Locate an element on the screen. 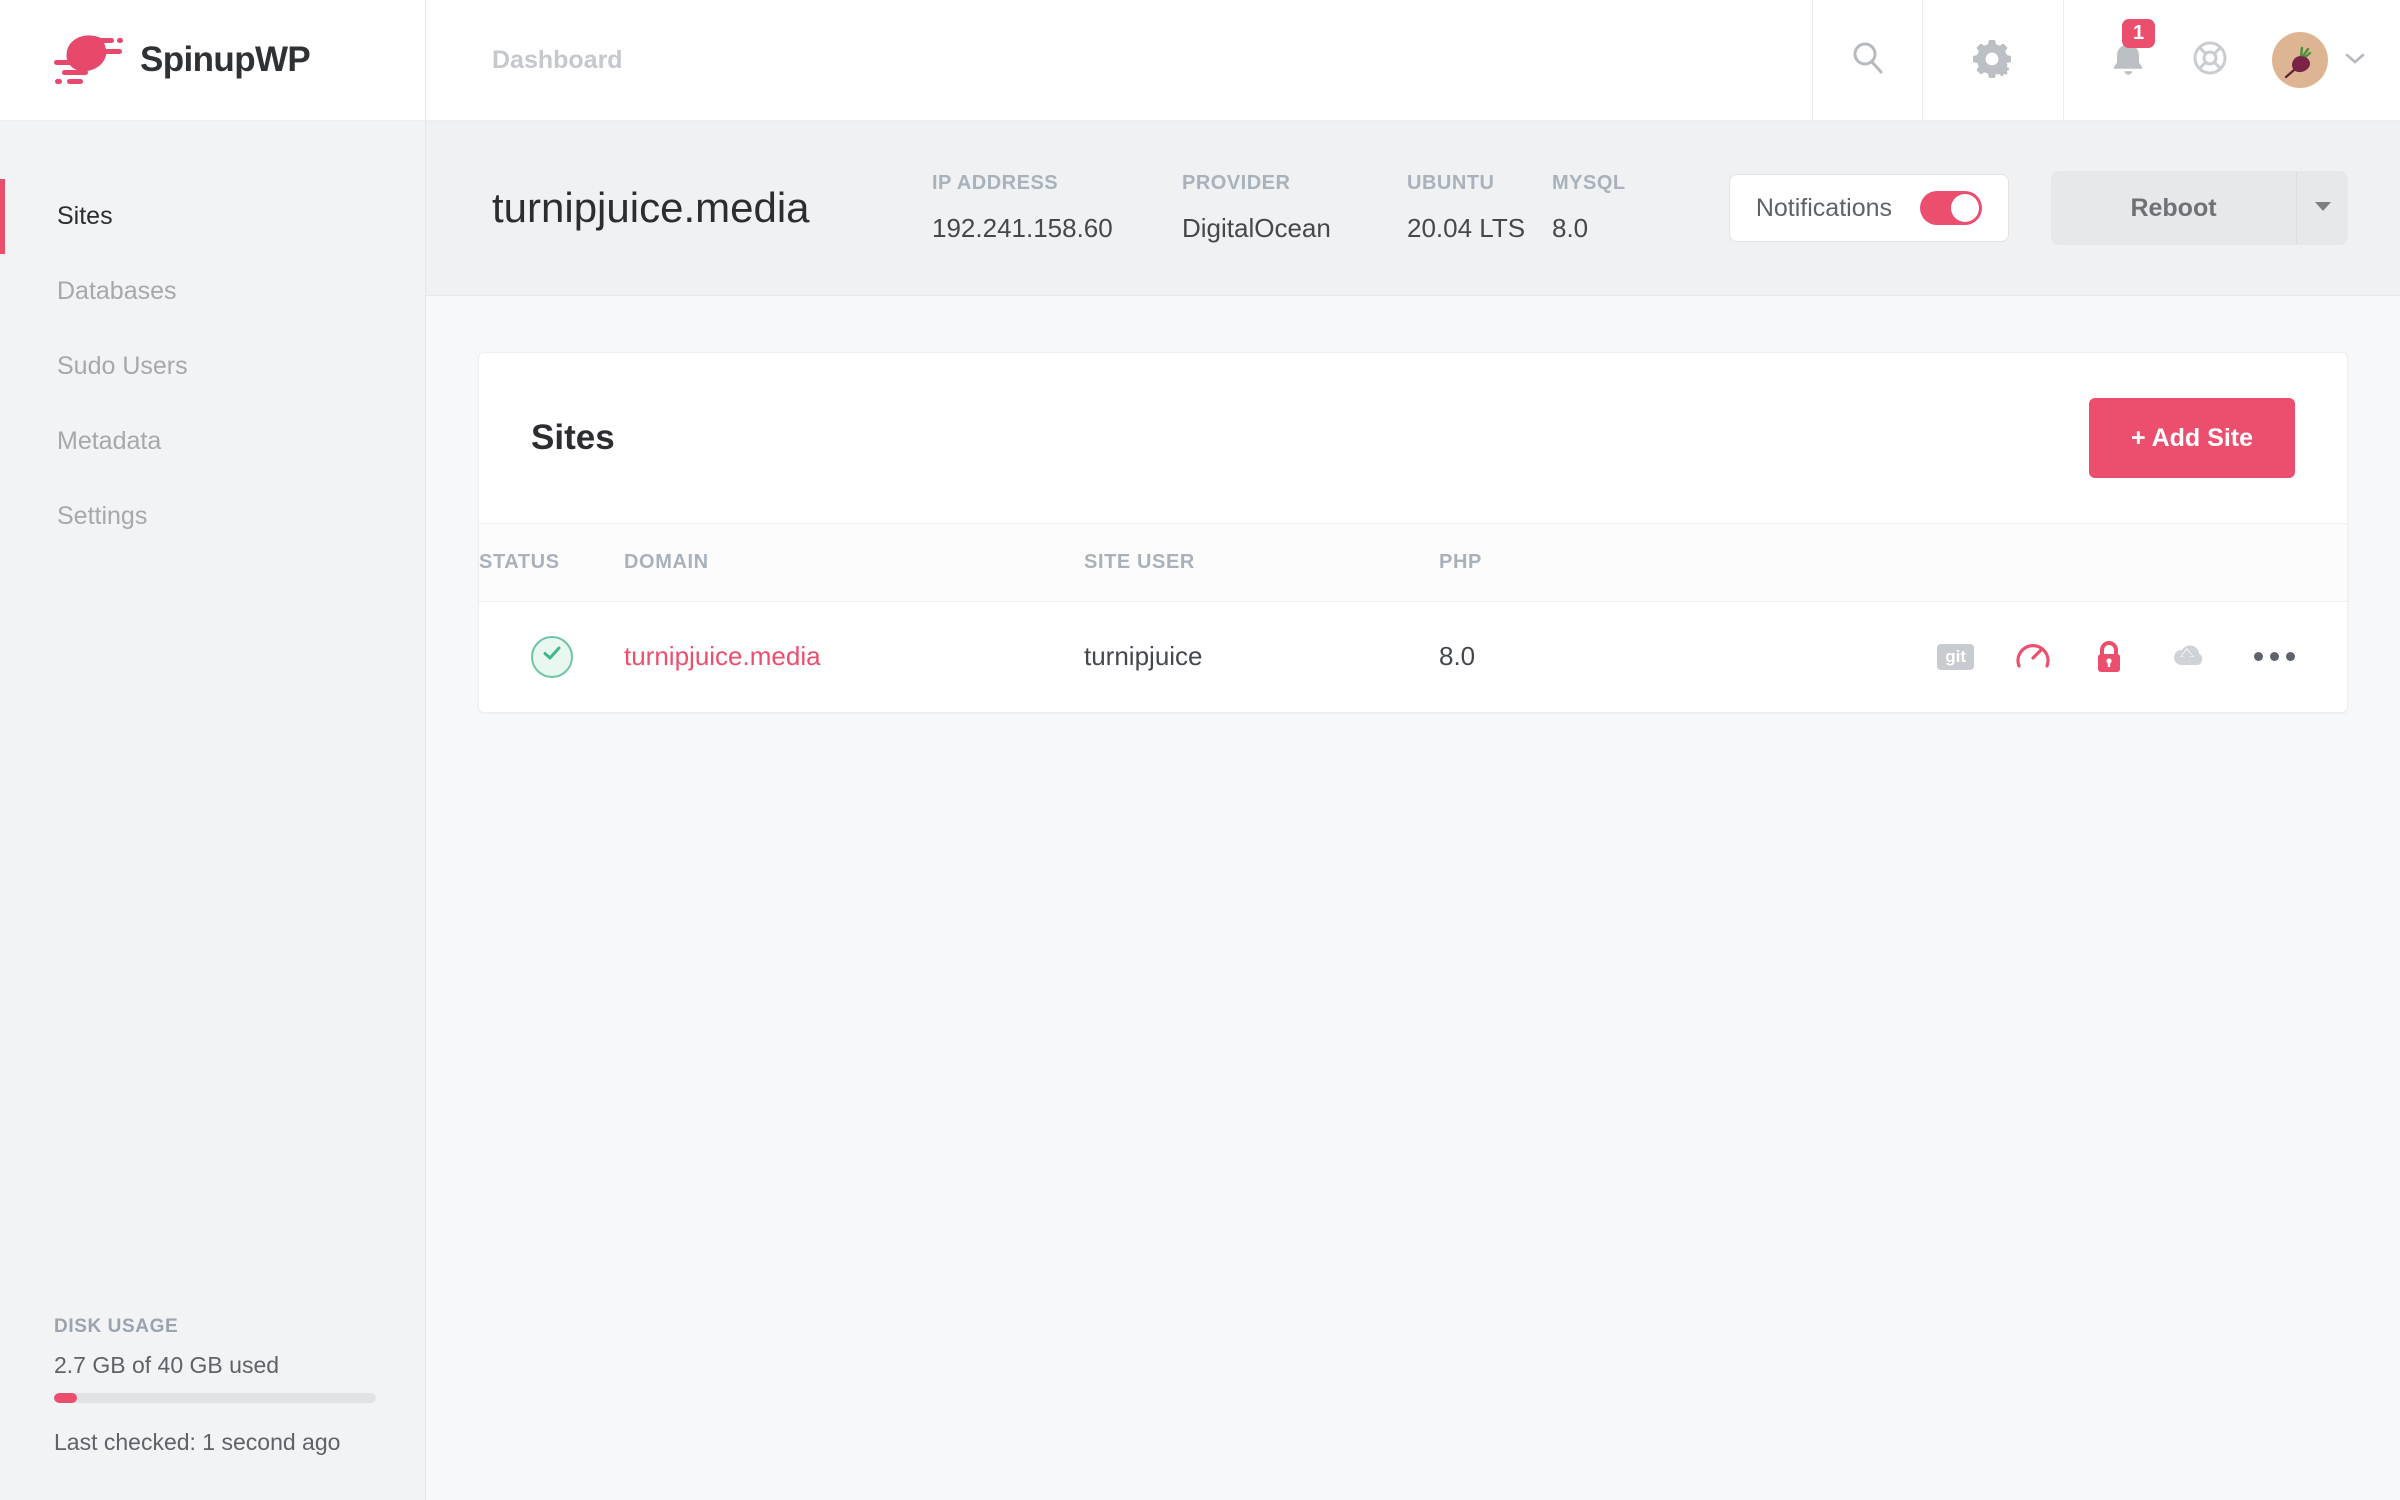  sidebar-item-databases: Databases is located at coordinates (212, 291).